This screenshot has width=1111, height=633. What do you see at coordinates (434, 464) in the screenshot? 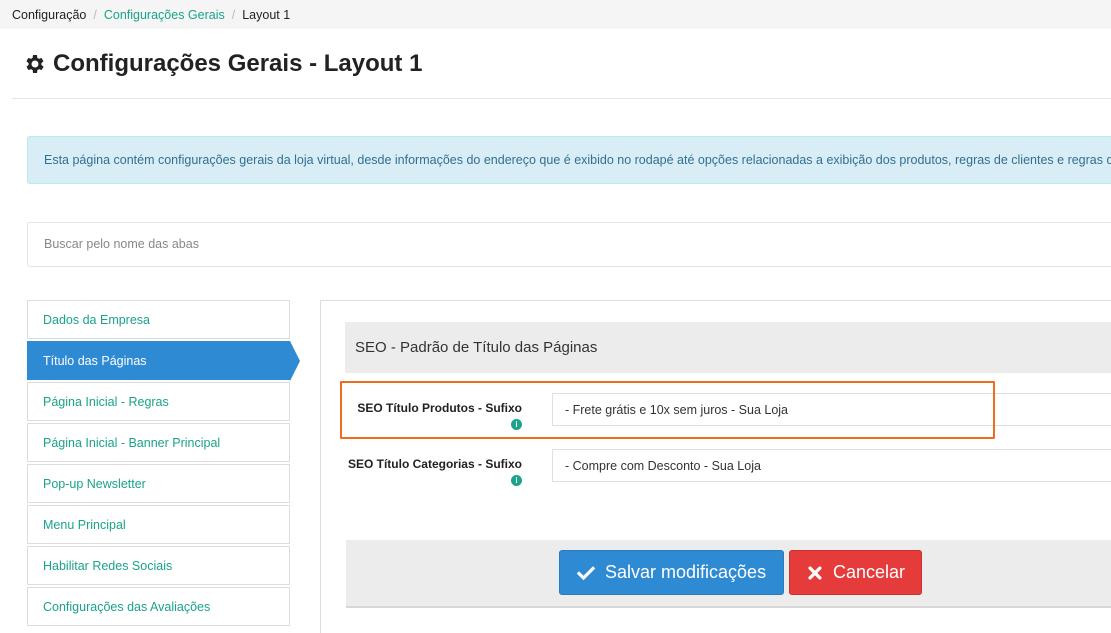
I see `seo-categorias-label: SEO Título Categorias - Sufixo` at bounding box center [434, 464].